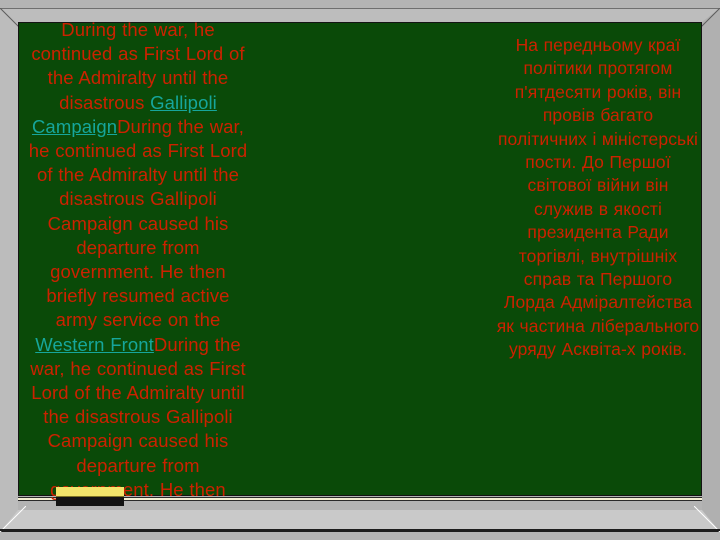 This screenshot has height=540, width=720. I want to click on highlight-marker, so click(90, 496).